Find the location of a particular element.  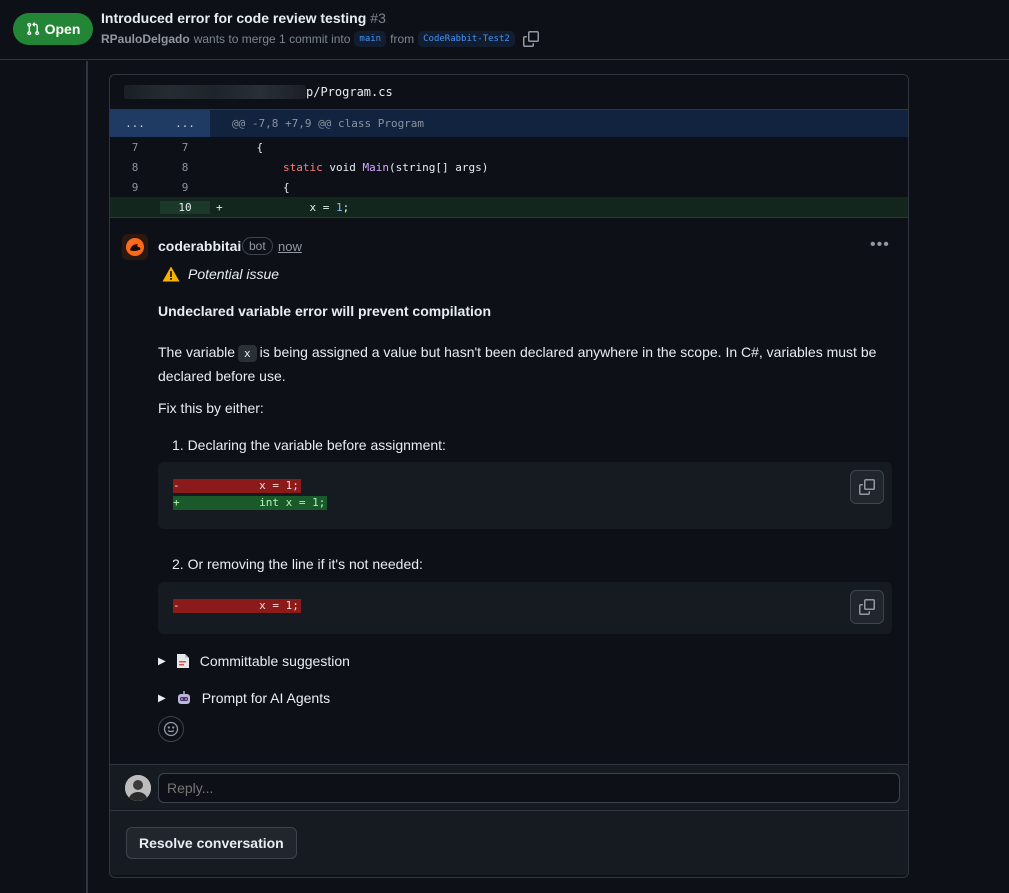

old-line-number: 8 is located at coordinates (135, 167).